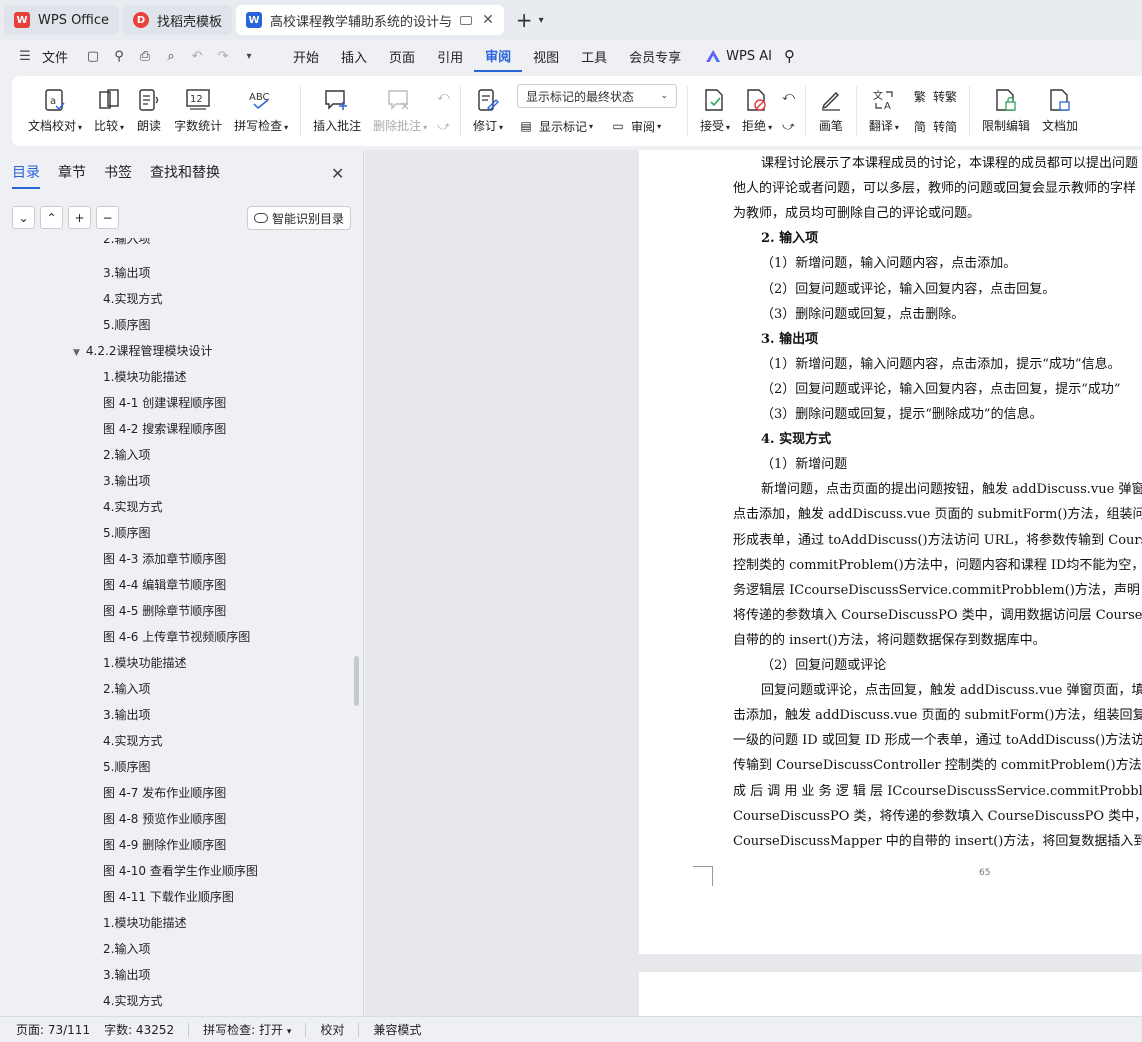 This screenshot has height=1042, width=1142. Describe the element at coordinates (969, 111) in the screenshot. I see `ribbon-separator` at that location.